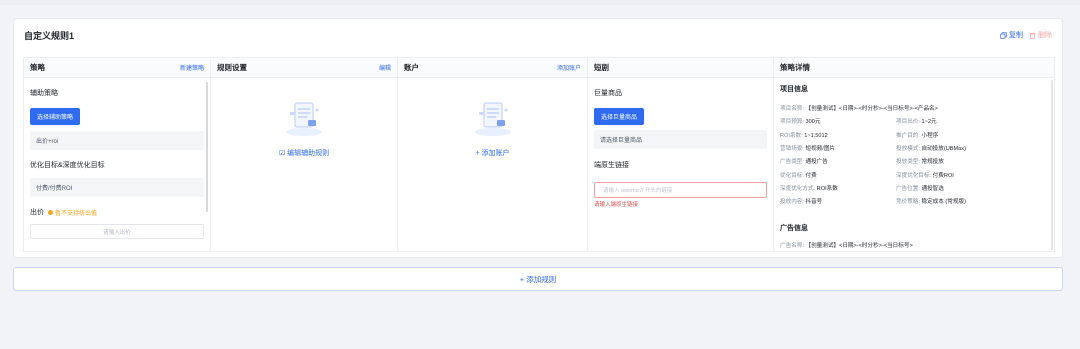  What do you see at coordinates (908, 148) in the screenshot?
I see `detail-field-key: 投放模式:` at bounding box center [908, 148].